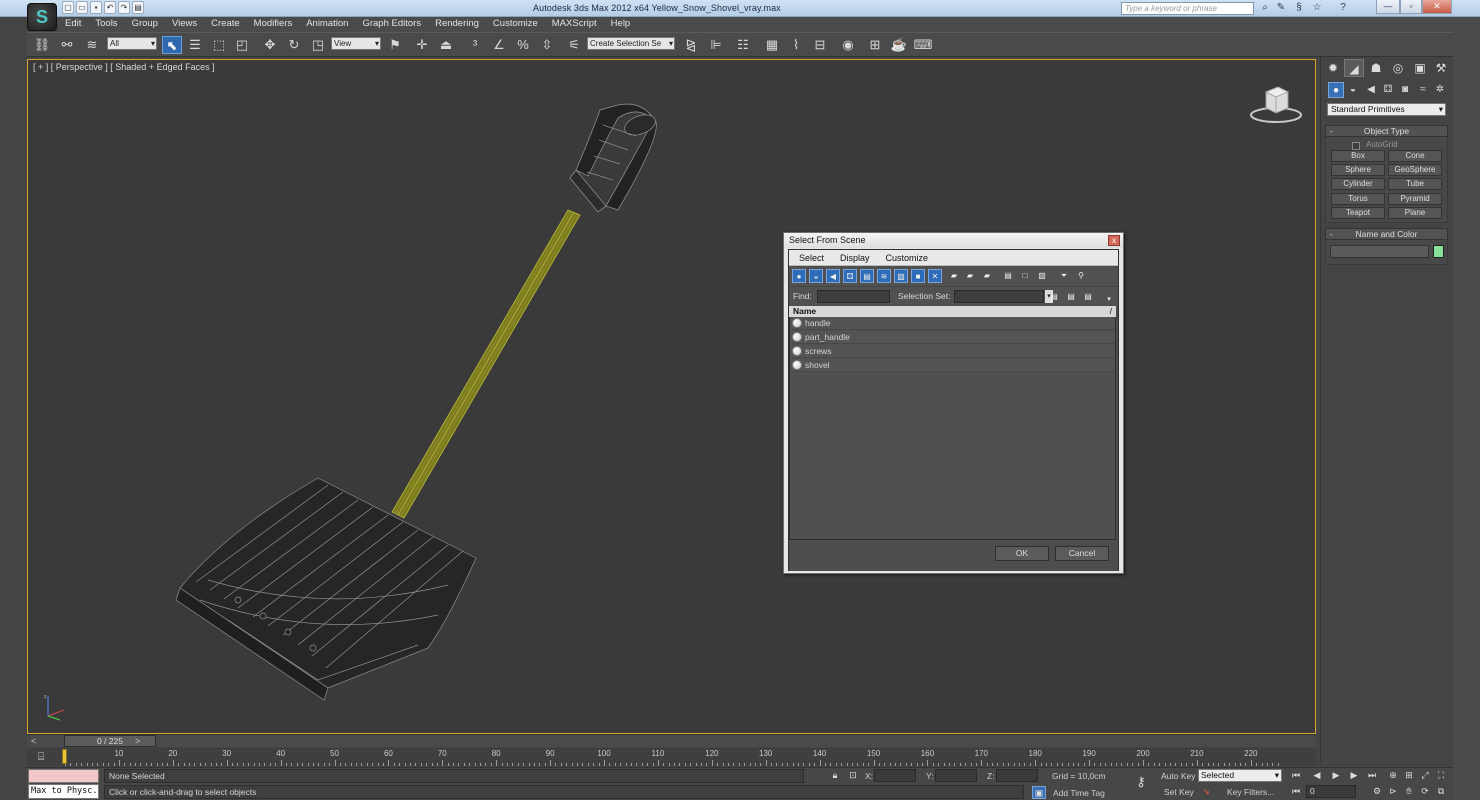 The image size is (1480, 800). What do you see at coordinates (1371, 90) in the screenshot?
I see `lights-category-icon: ◀` at bounding box center [1371, 90].